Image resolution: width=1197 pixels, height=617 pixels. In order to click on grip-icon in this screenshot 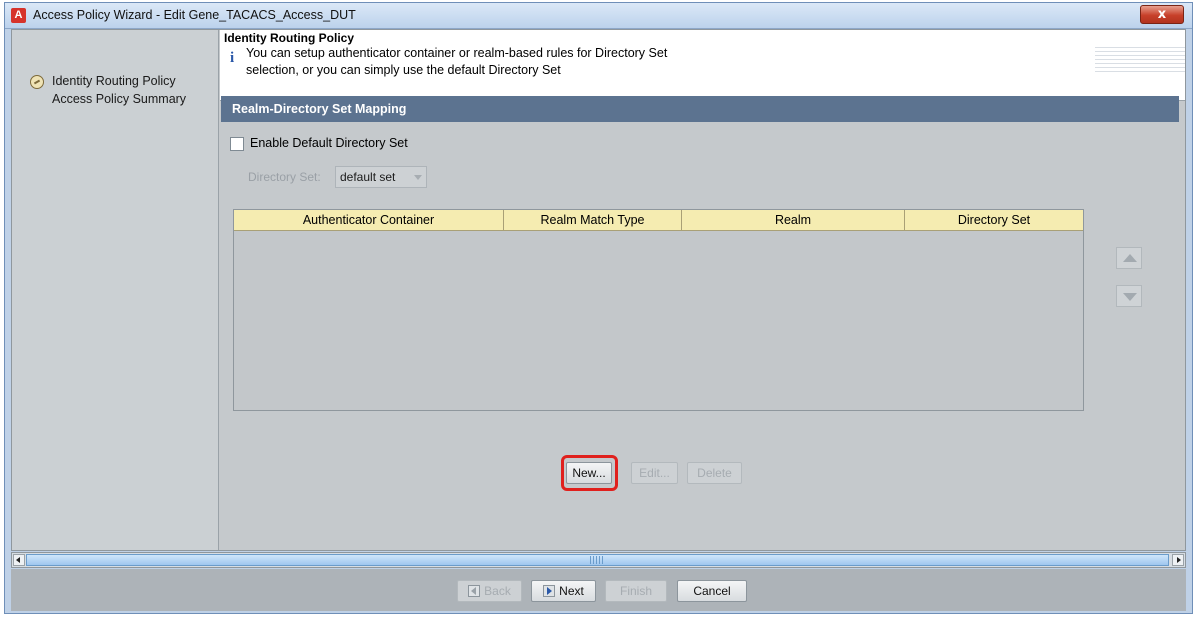, I will do `click(597, 560)`.